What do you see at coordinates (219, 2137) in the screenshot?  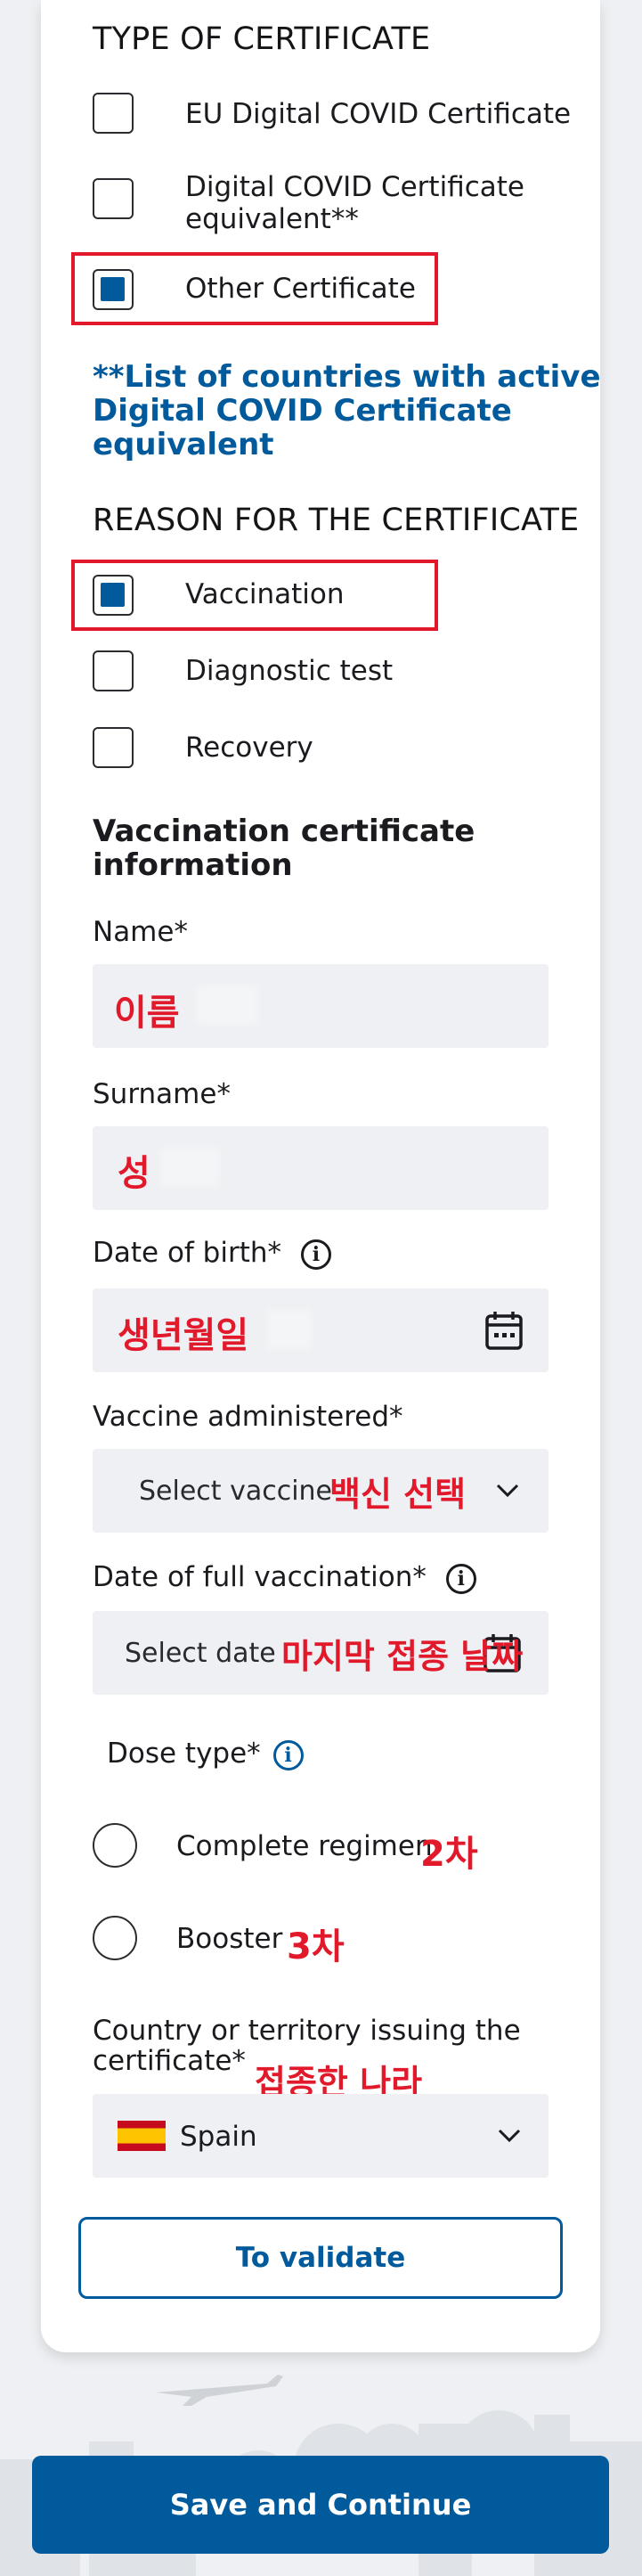 I see `country-value: Spain` at bounding box center [219, 2137].